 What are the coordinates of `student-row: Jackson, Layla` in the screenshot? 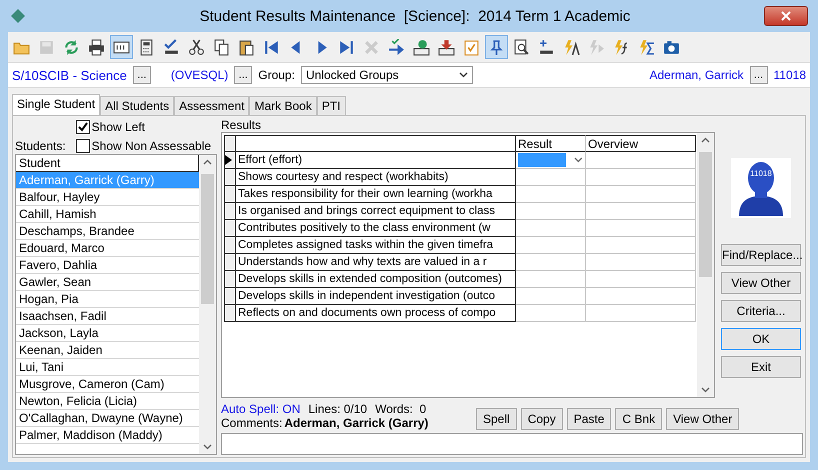 It's located at (107, 333).